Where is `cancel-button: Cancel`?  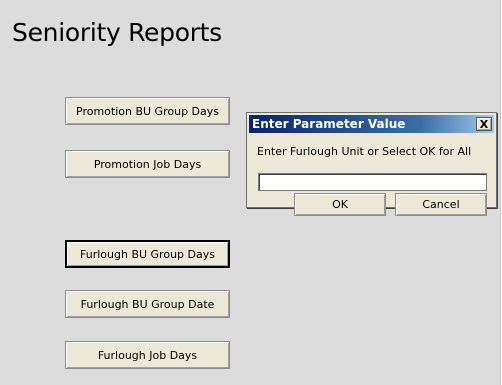
cancel-button: Cancel is located at coordinates (441, 204).